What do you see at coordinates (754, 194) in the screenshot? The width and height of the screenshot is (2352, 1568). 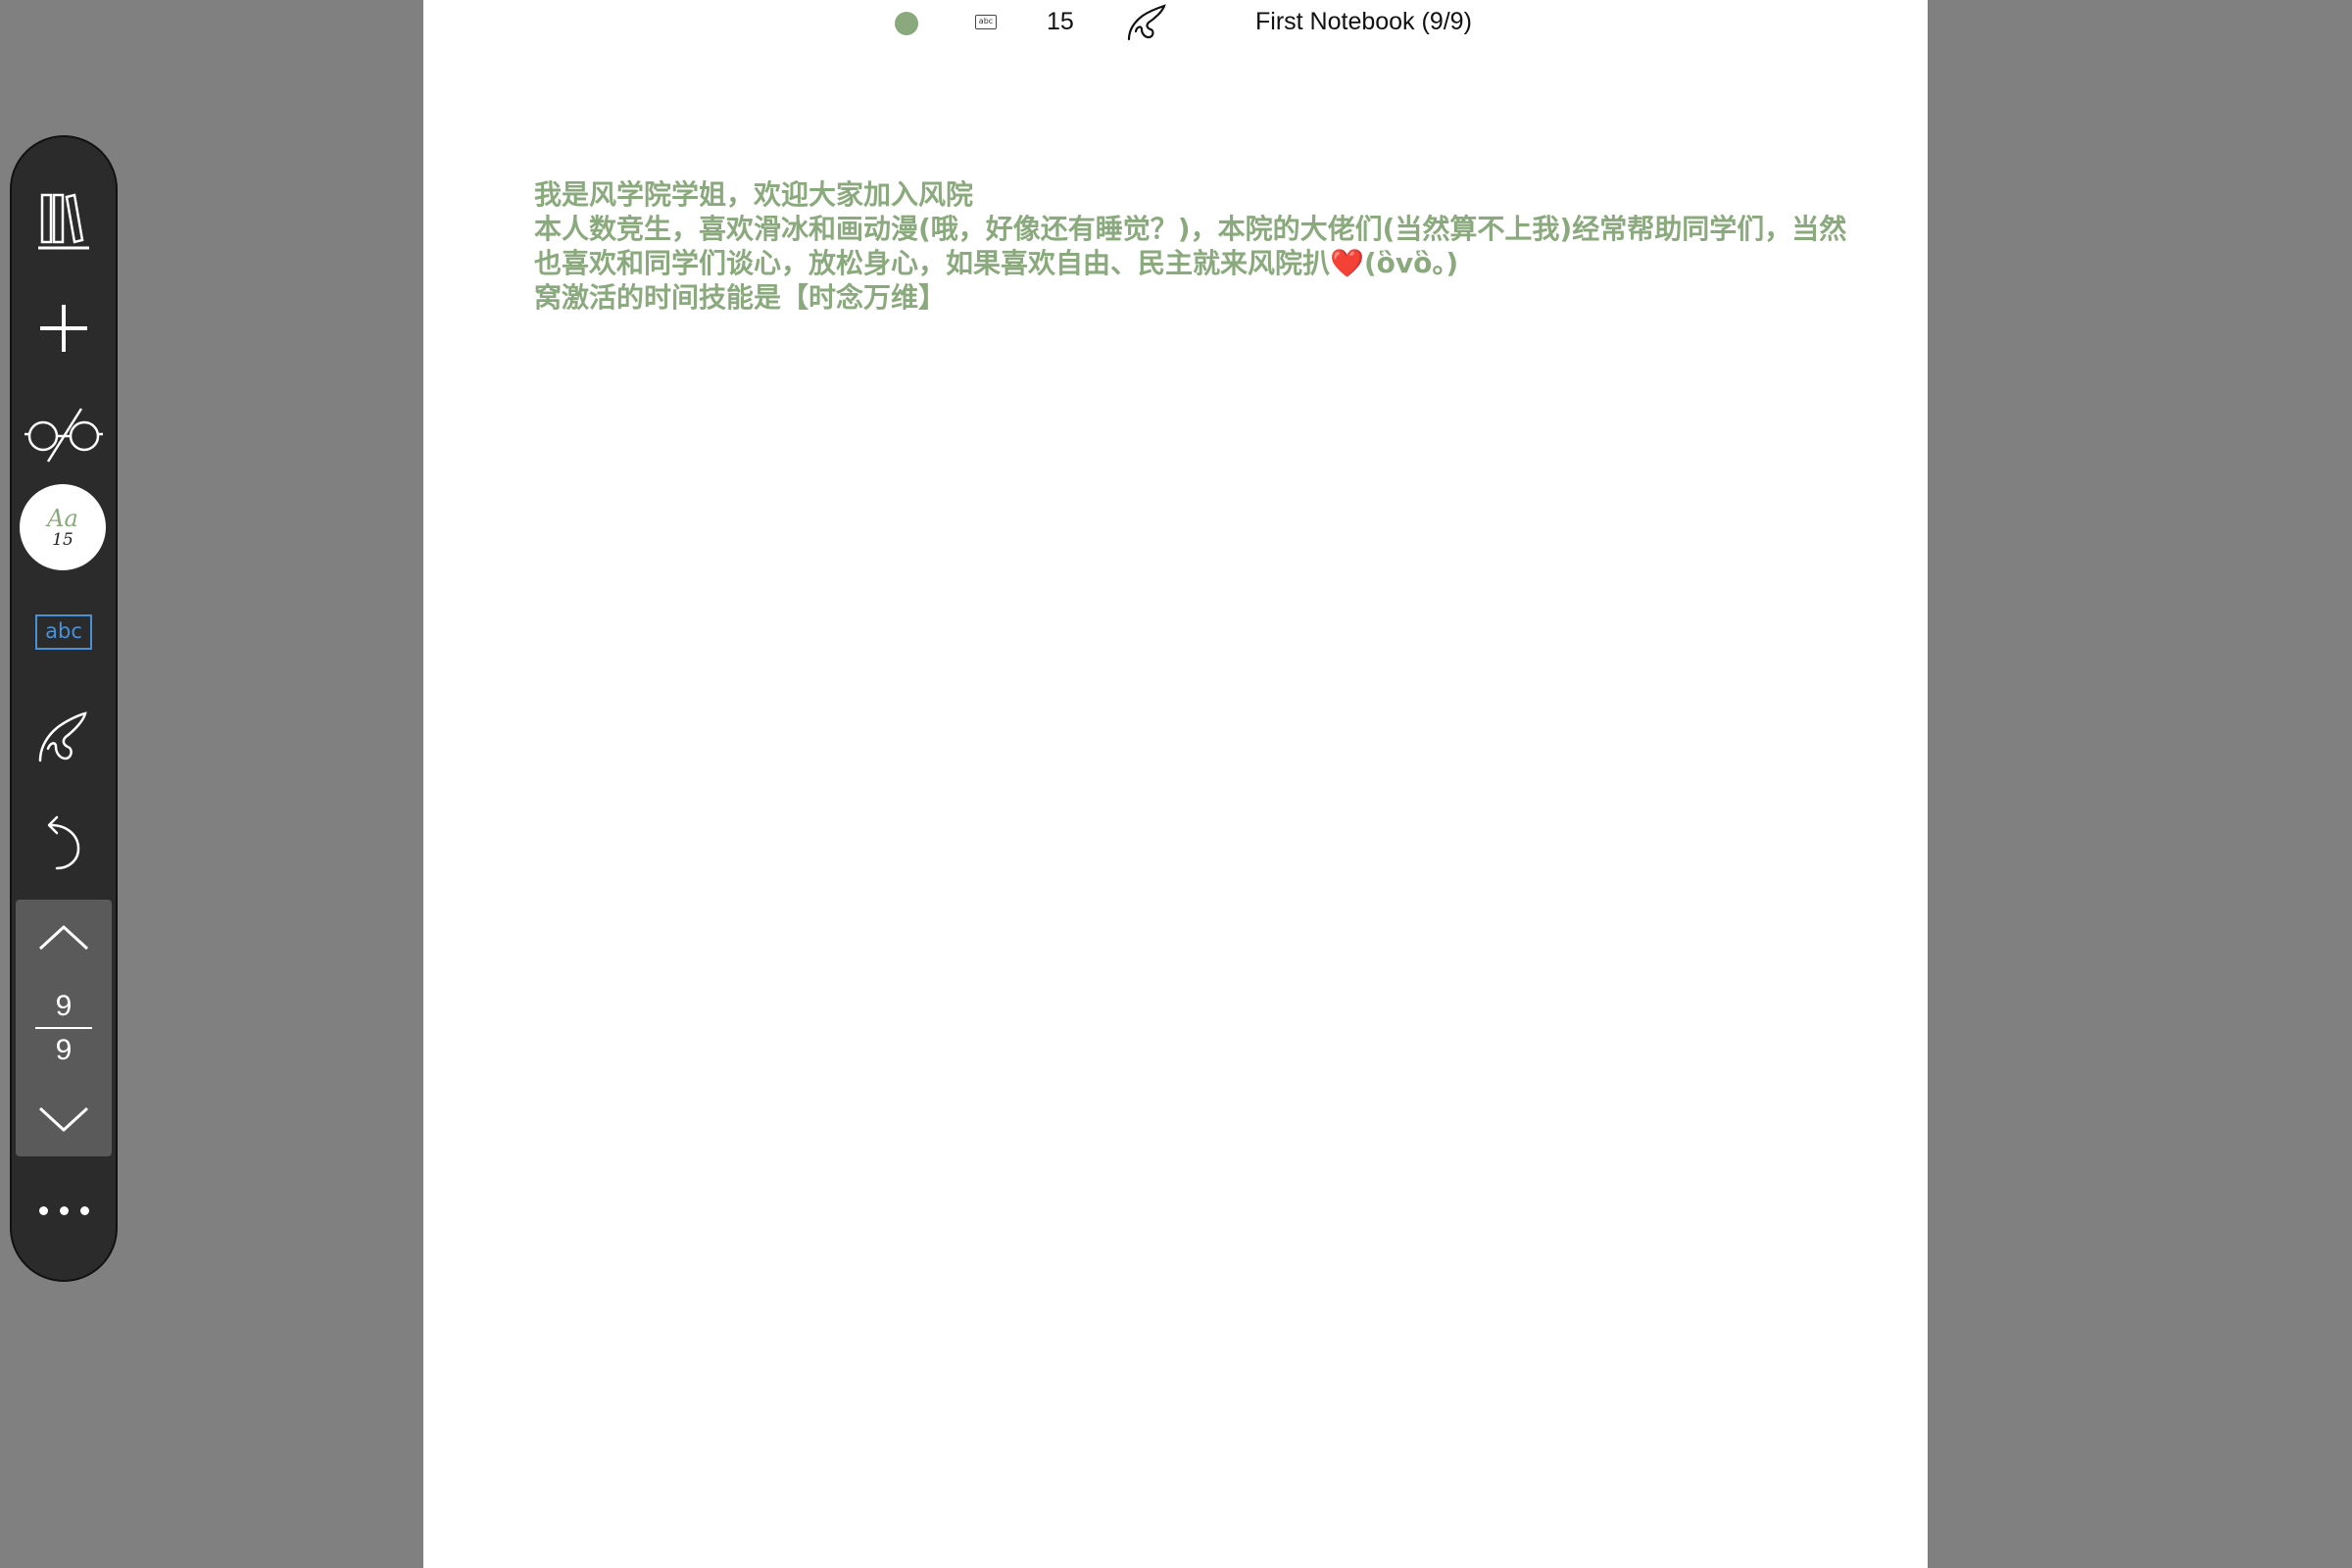 I see `note-line: 我是风学院学姐，欢迎大家加入风院` at bounding box center [754, 194].